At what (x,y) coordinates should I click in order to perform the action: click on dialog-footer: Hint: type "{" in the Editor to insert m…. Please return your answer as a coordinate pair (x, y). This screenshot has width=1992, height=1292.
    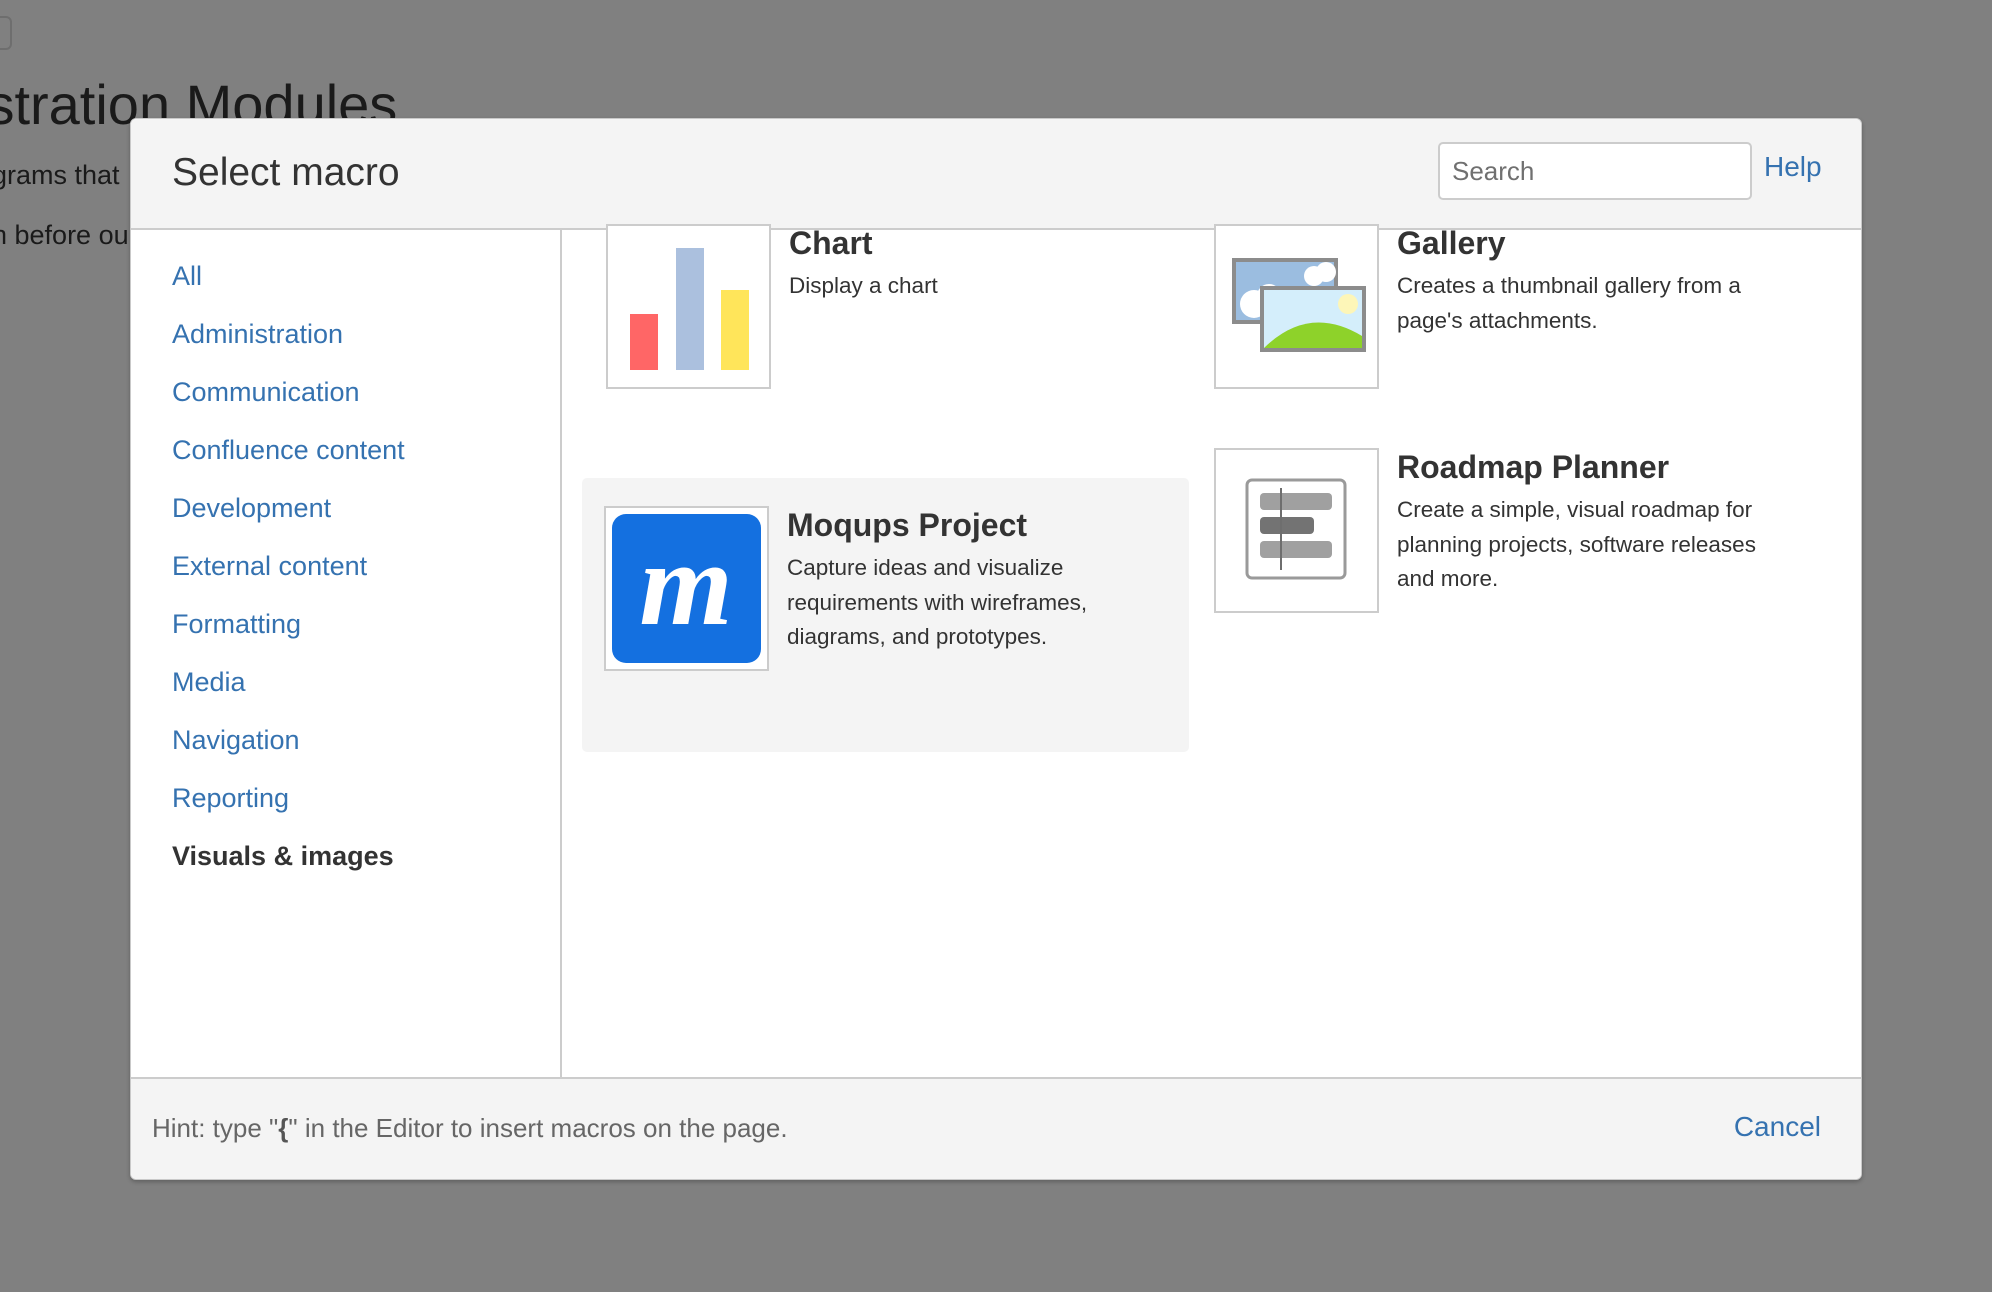
    Looking at the image, I should click on (996, 1128).